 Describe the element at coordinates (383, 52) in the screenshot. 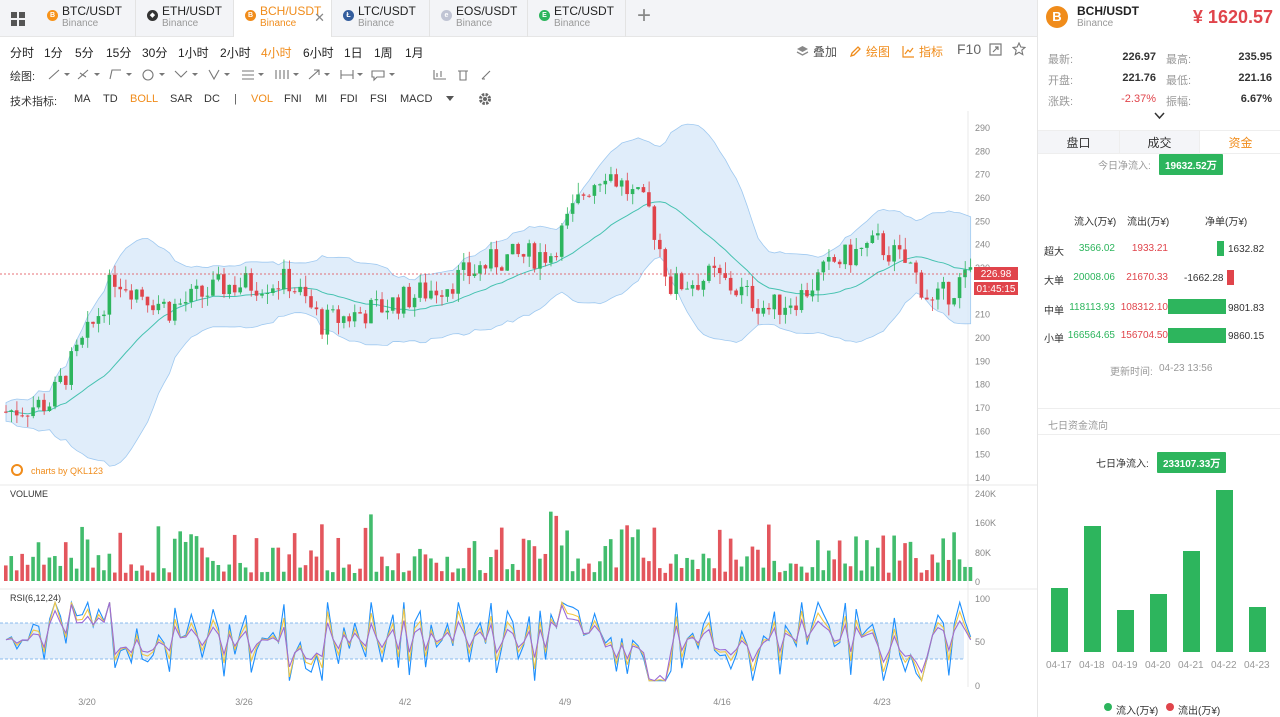

I see `period-1w: 1周` at that location.